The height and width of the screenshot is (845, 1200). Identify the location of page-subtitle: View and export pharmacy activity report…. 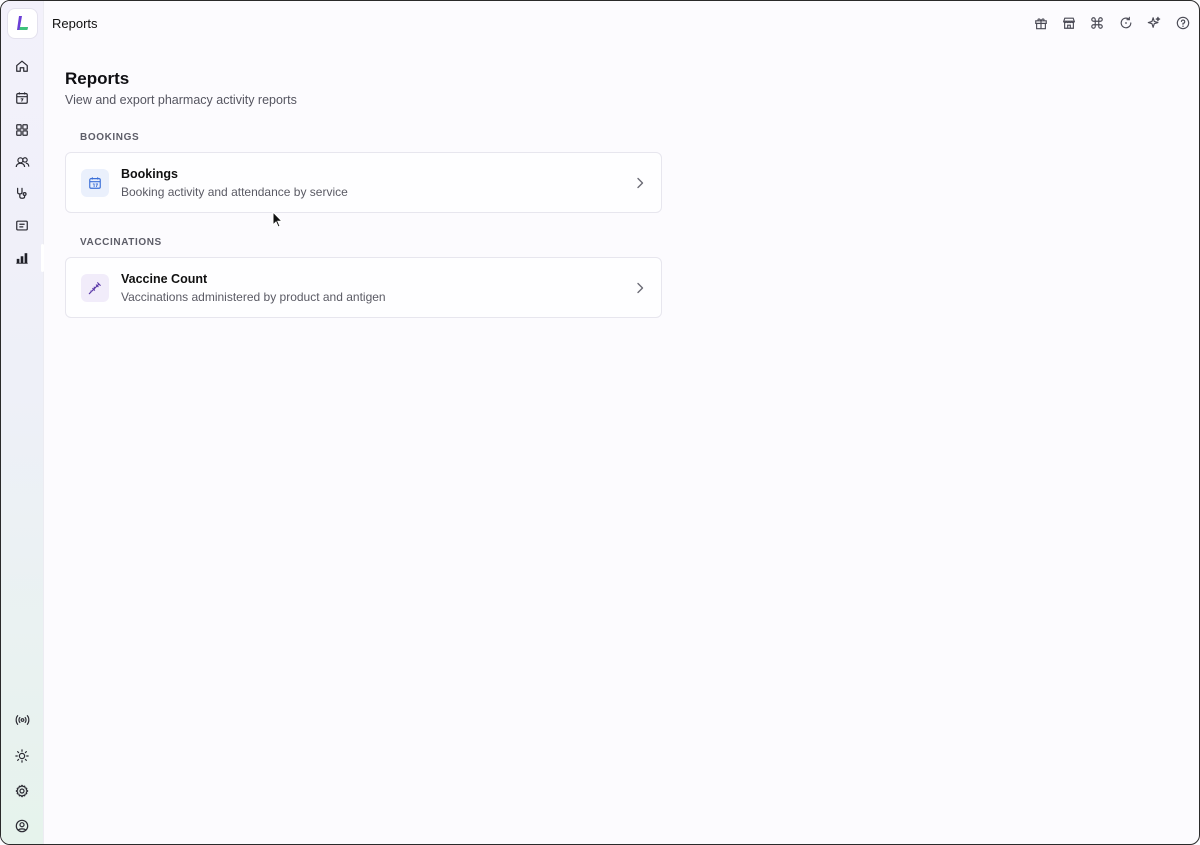
(181, 100).